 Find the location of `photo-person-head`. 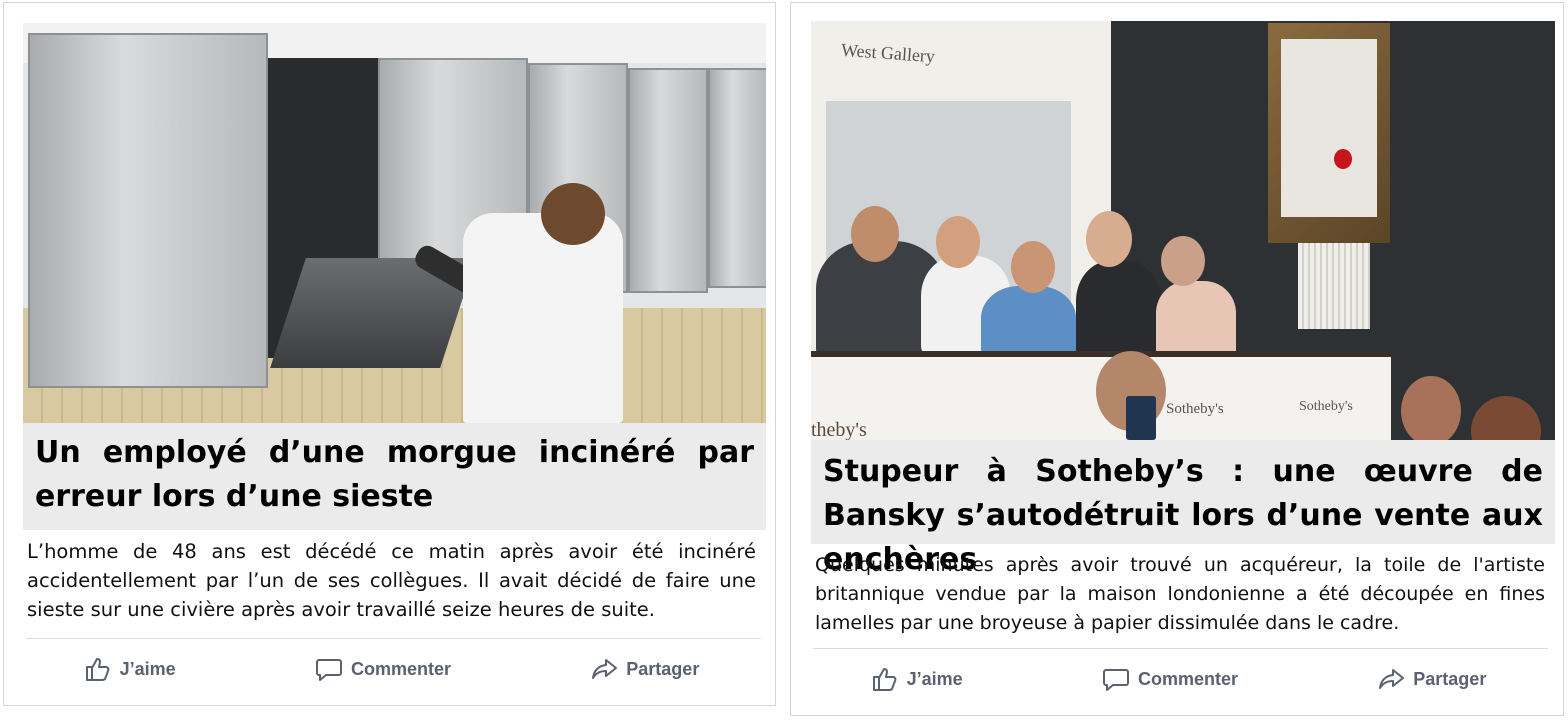

photo-person-head is located at coordinates (573, 214).